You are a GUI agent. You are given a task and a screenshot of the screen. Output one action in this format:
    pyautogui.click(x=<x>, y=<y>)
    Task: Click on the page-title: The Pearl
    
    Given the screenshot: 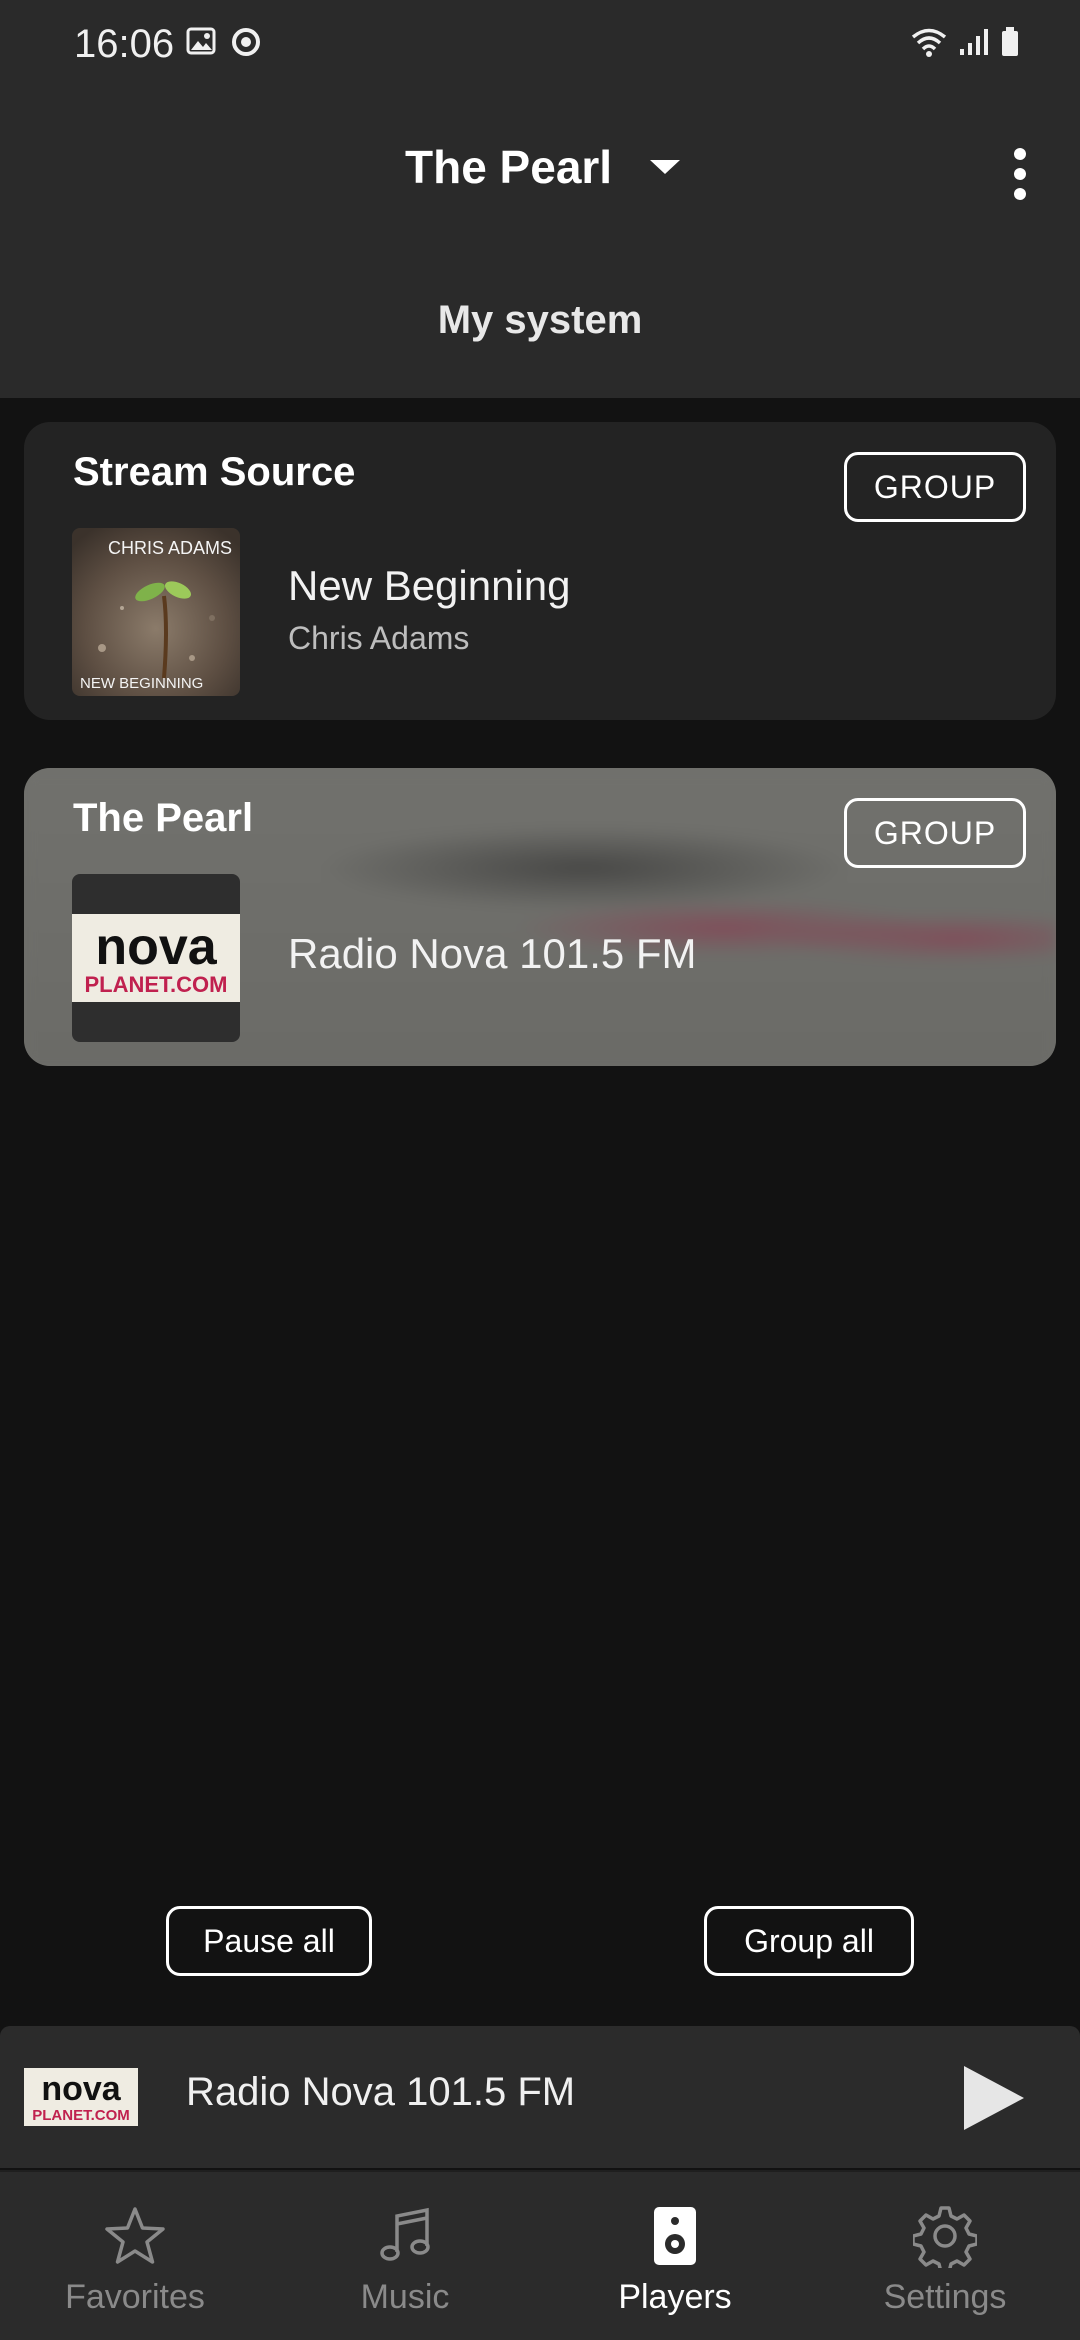 What is the action you would take?
    pyautogui.click(x=509, y=167)
    